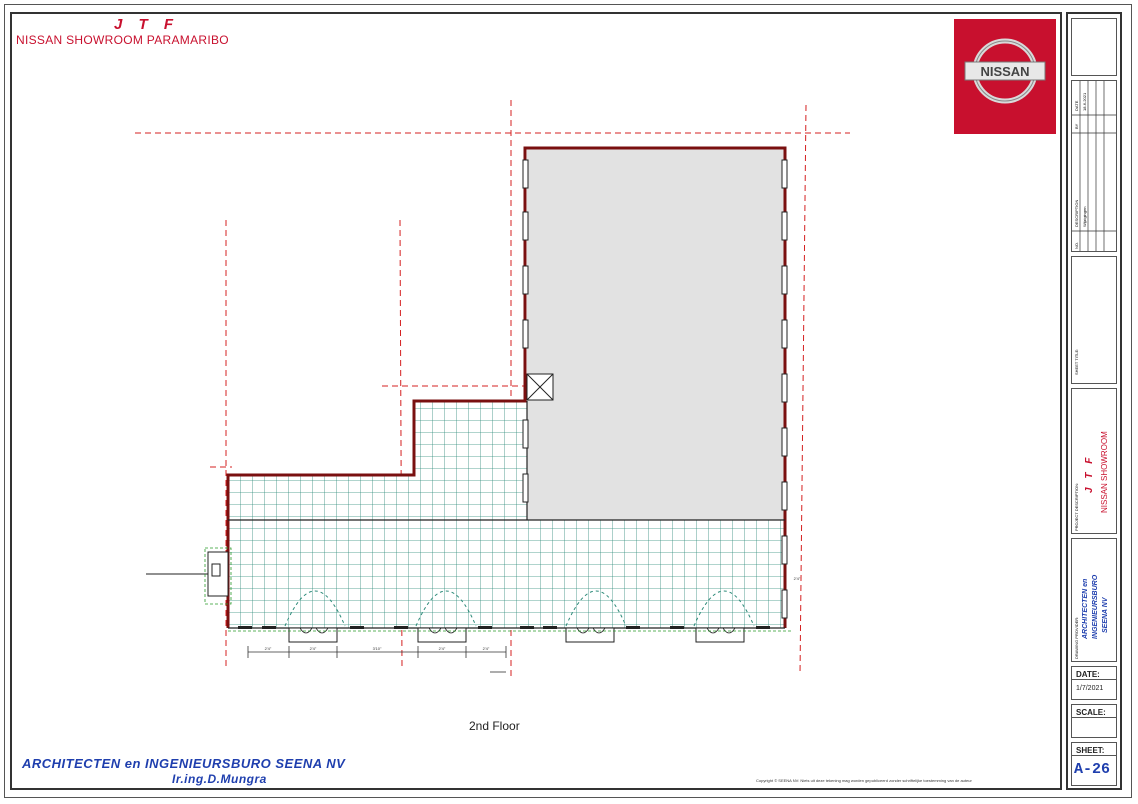  I want to click on title-block-blank, so click(1094, 47).